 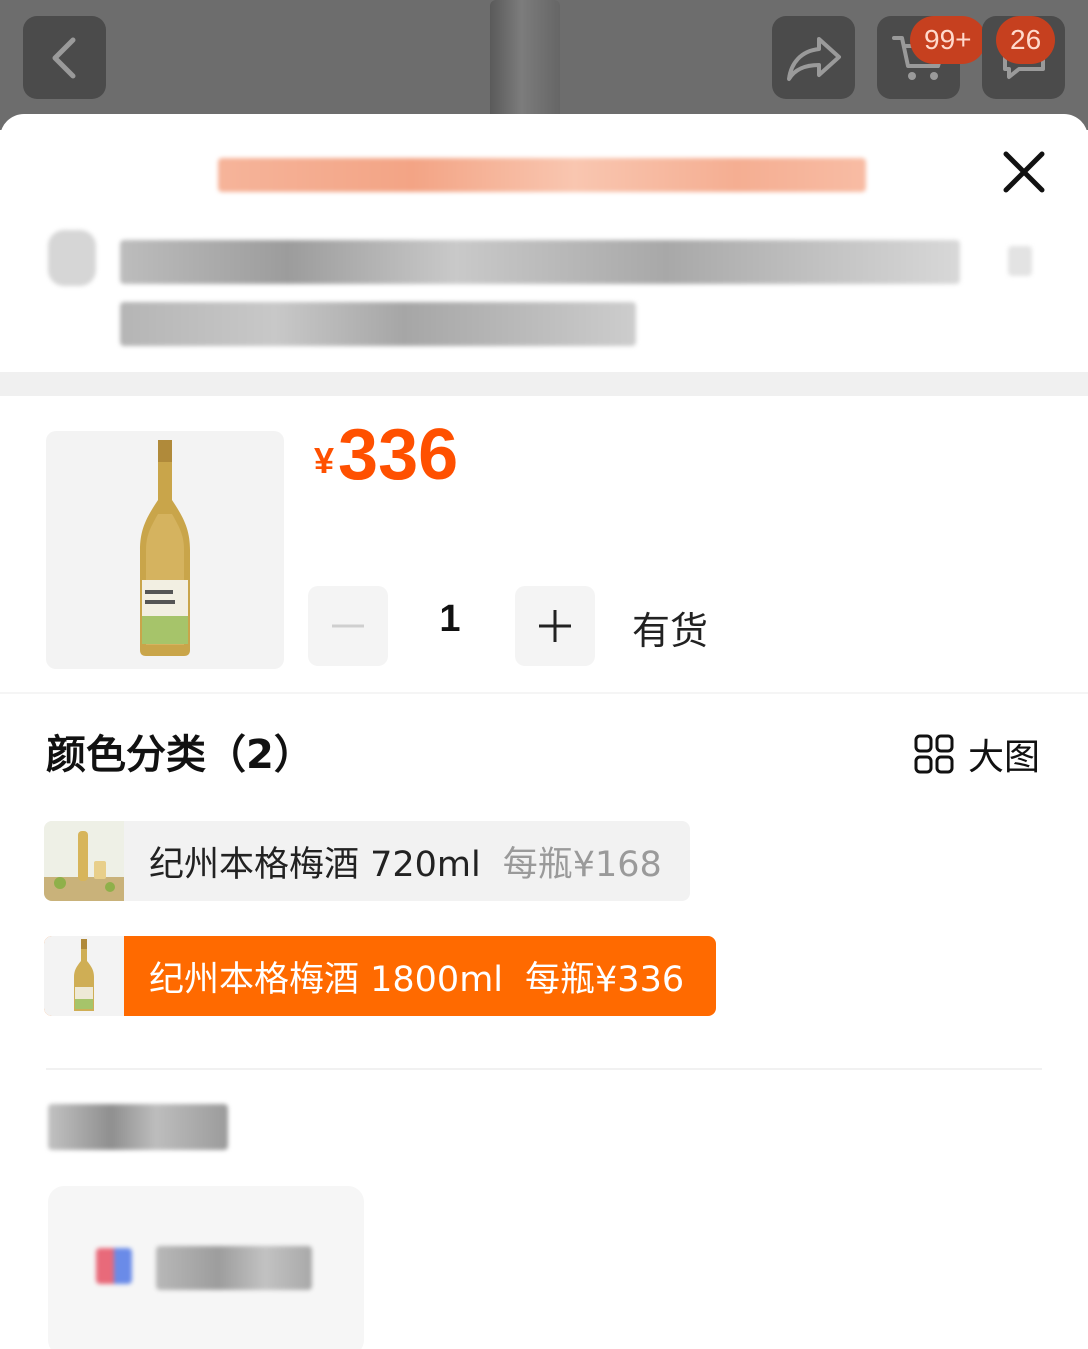 I want to click on service-option-label, so click(x=234, y=1268).